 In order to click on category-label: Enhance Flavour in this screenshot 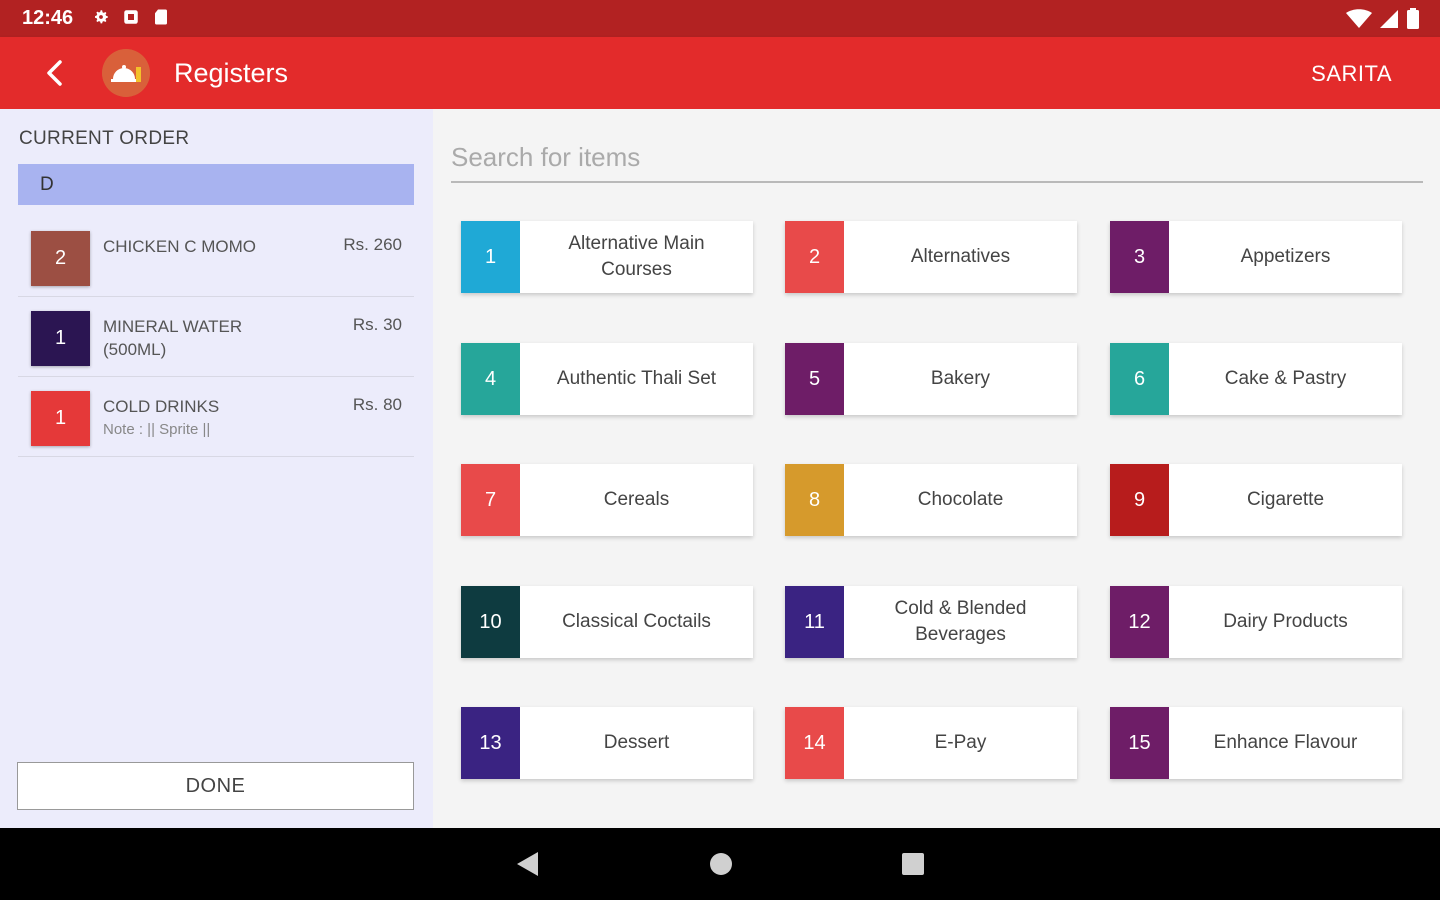, I will do `click(1285, 742)`.